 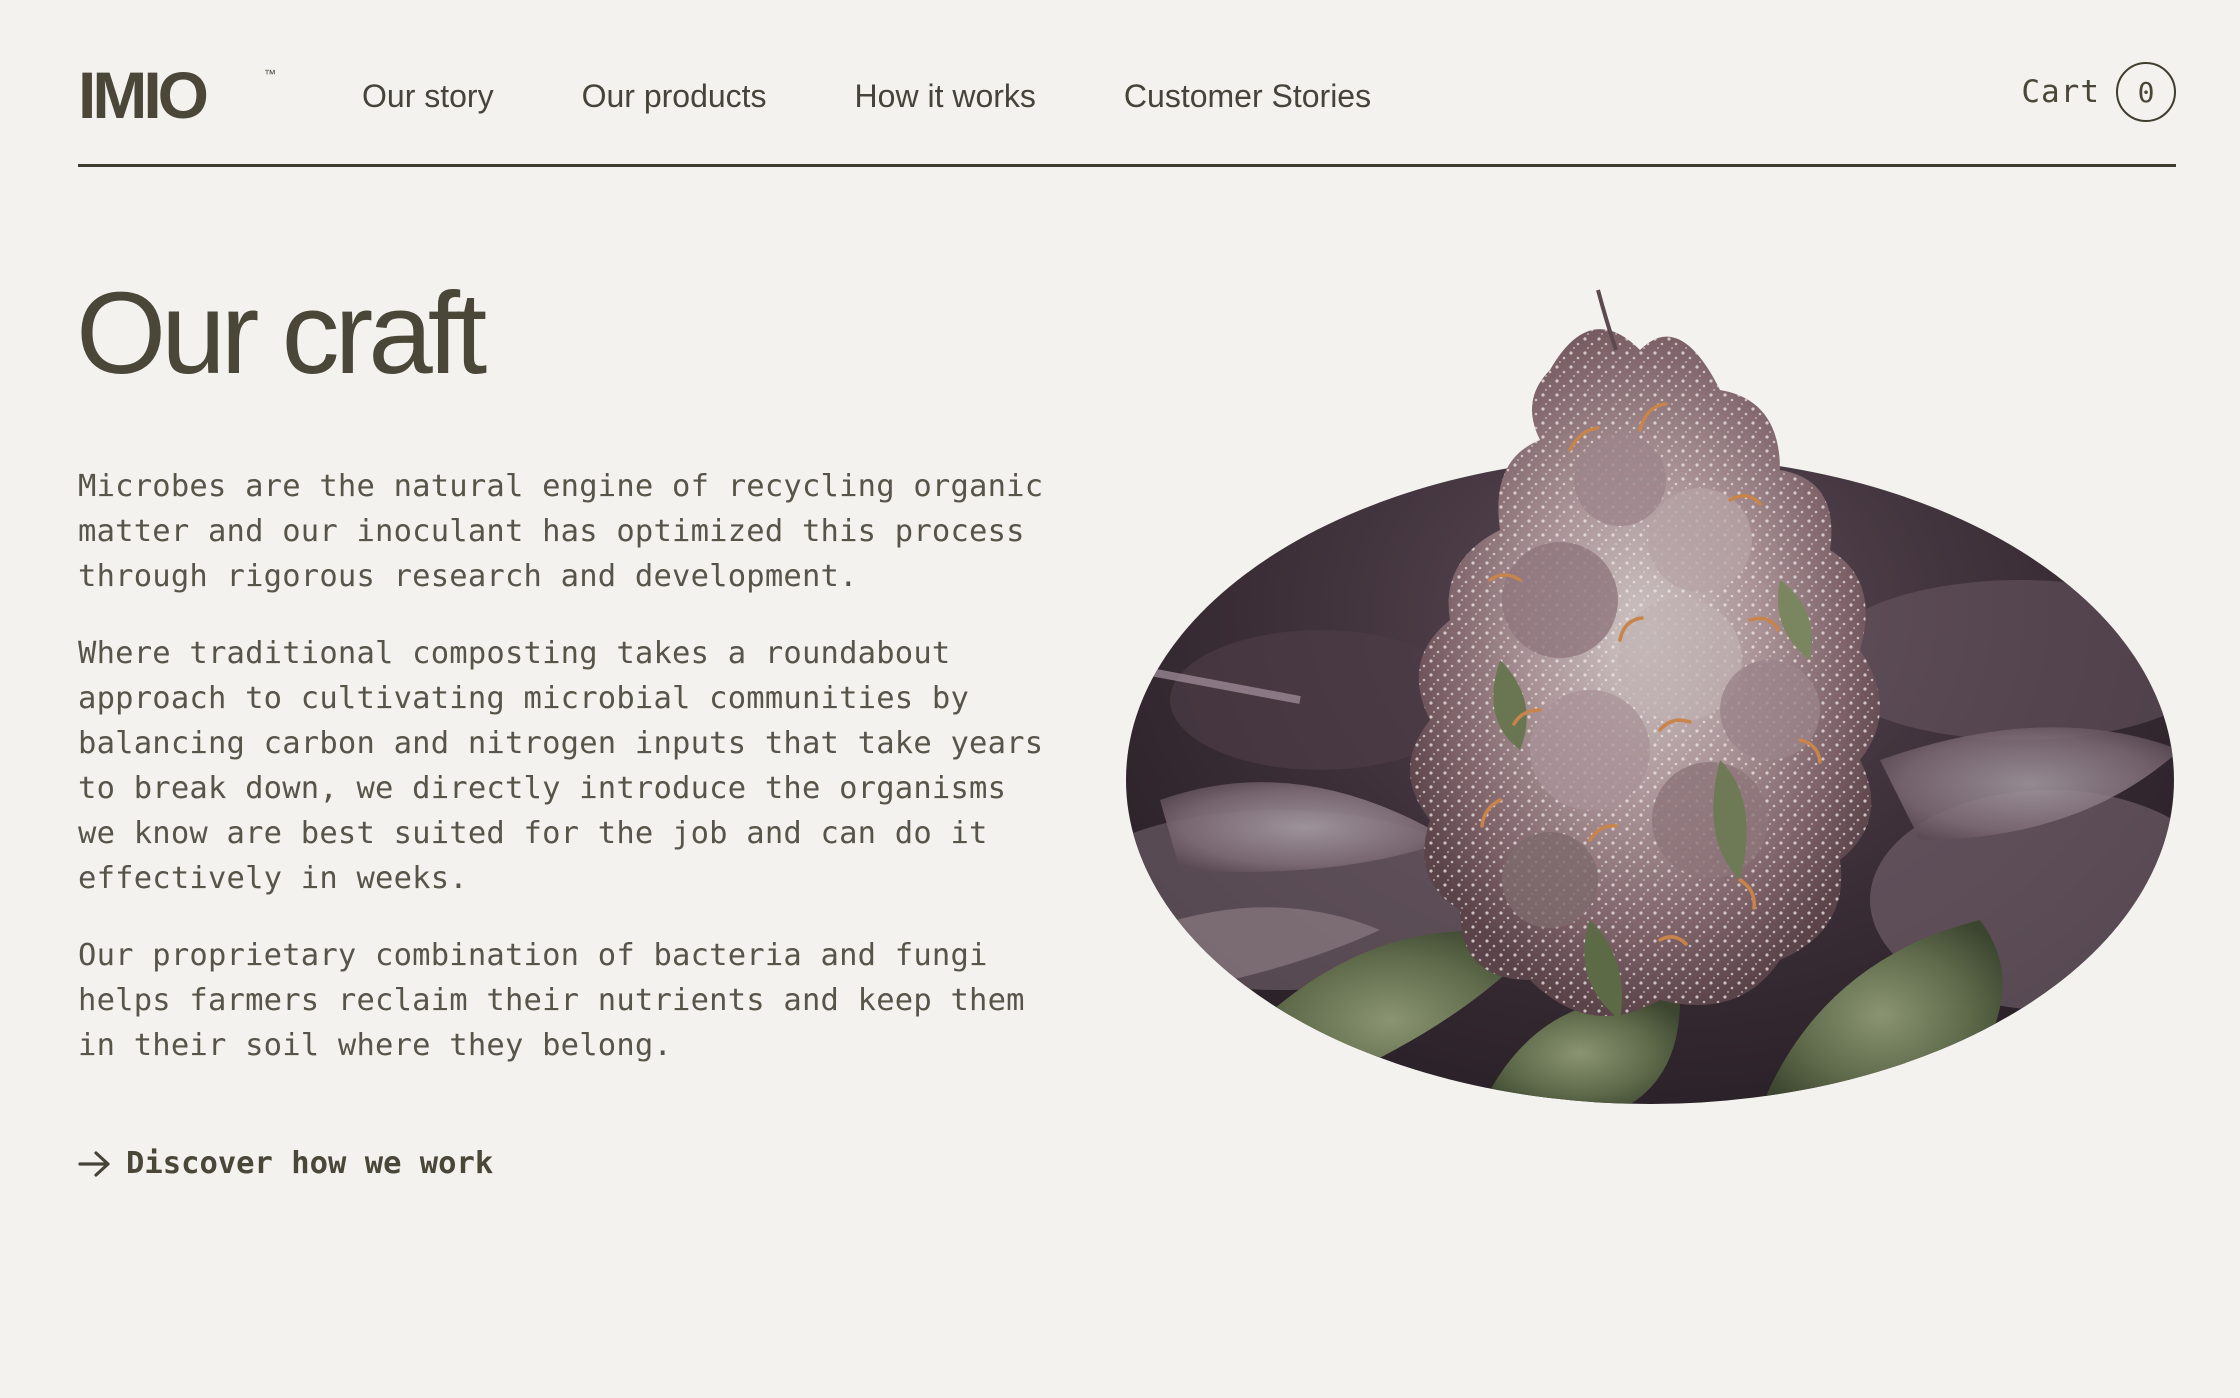 What do you see at coordinates (281, 333) in the screenshot?
I see `page-title: Our craft` at bounding box center [281, 333].